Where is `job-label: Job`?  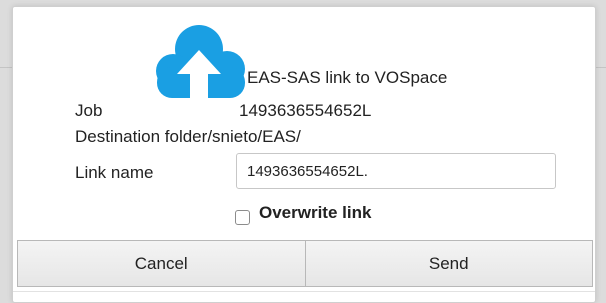 job-label: Job is located at coordinates (89, 110).